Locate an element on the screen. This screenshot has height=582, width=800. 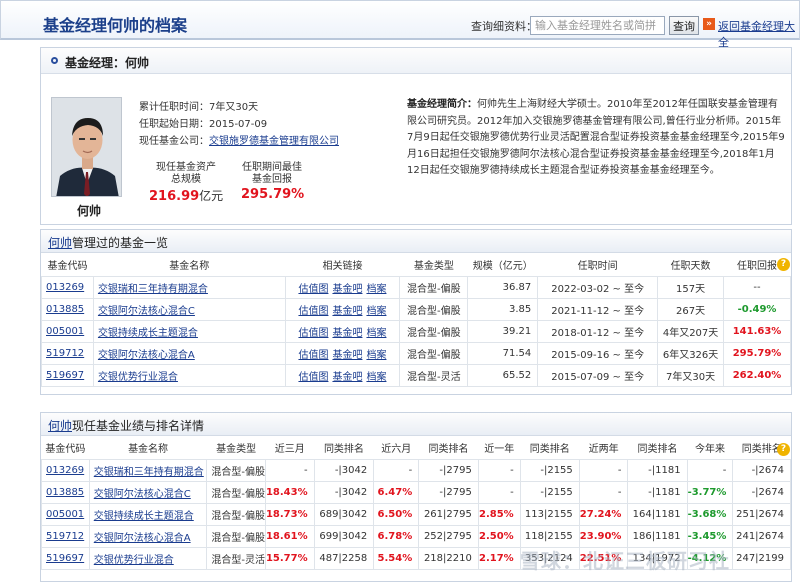
rank-ytd-cell: -|2674 is located at coordinates (761, 492).